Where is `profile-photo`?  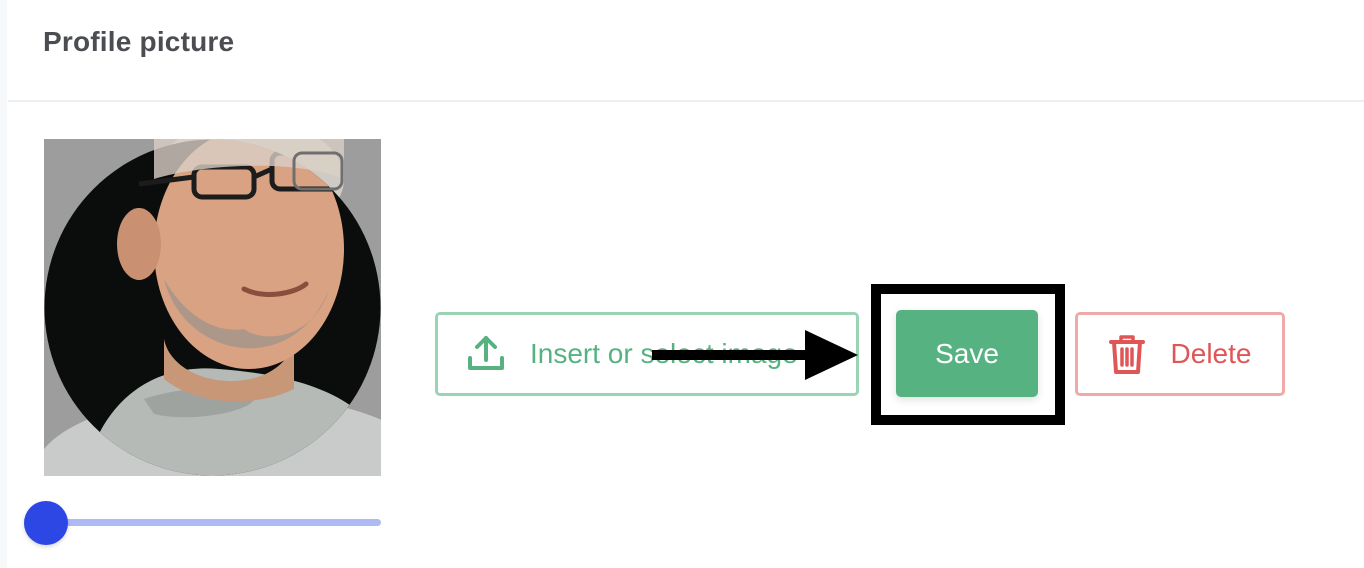 profile-photo is located at coordinates (212, 307).